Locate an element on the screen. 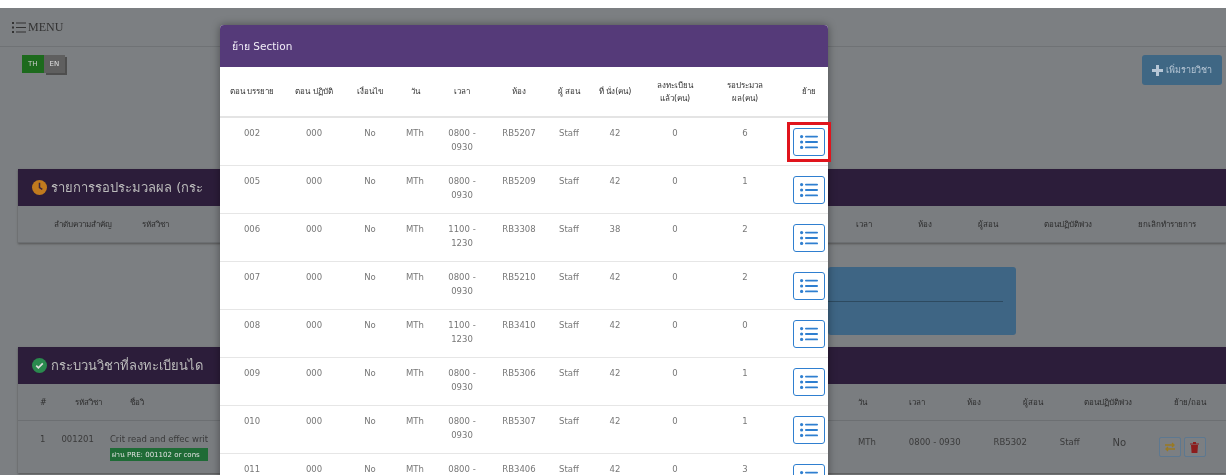 The image size is (1226, 475). table-cell-text: RB5210 is located at coordinates (519, 277).